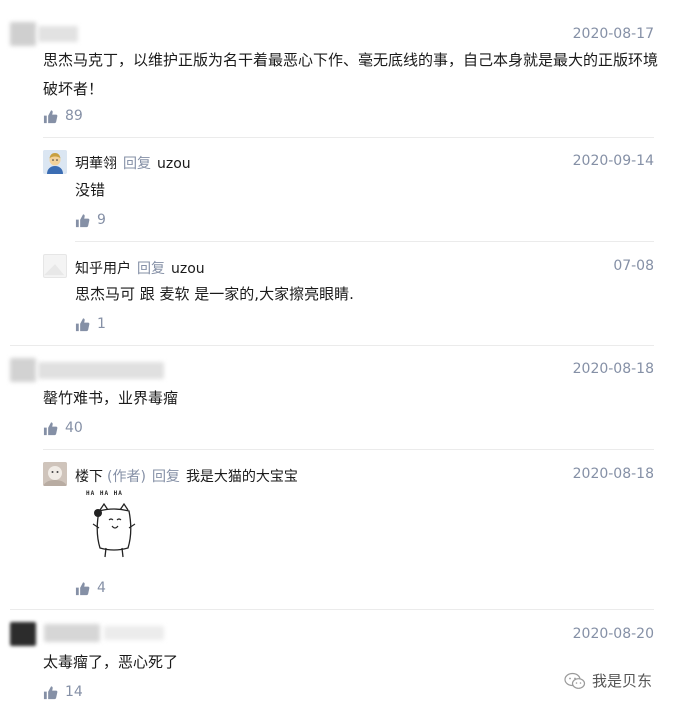 The width and height of the screenshot is (674, 711). What do you see at coordinates (621, 681) in the screenshot?
I see `watermark-text: 我是贝东` at bounding box center [621, 681].